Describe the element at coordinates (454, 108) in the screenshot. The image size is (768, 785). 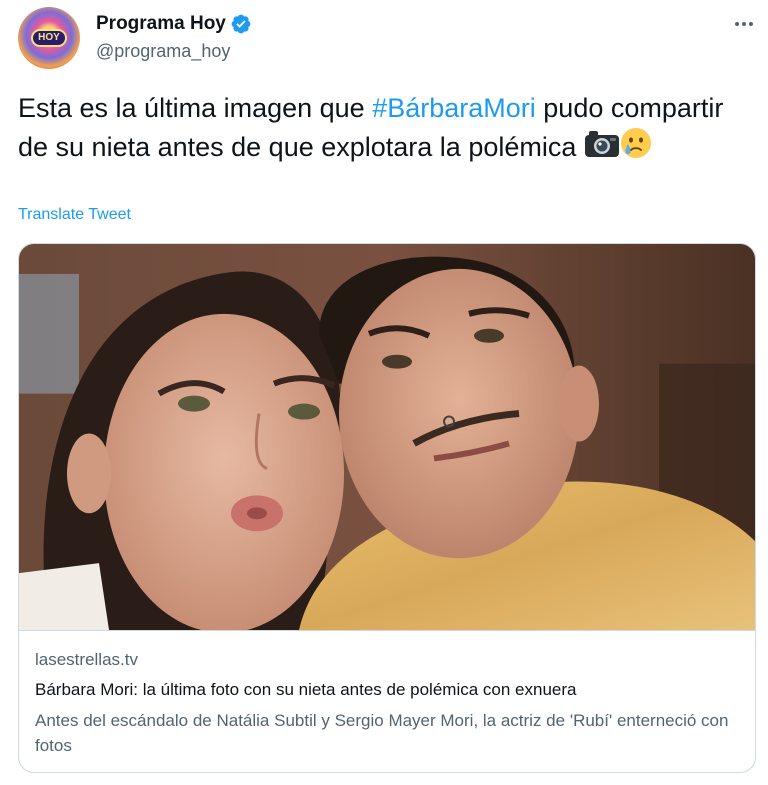
I see `hashtag-link: #BárbaraMori` at that location.